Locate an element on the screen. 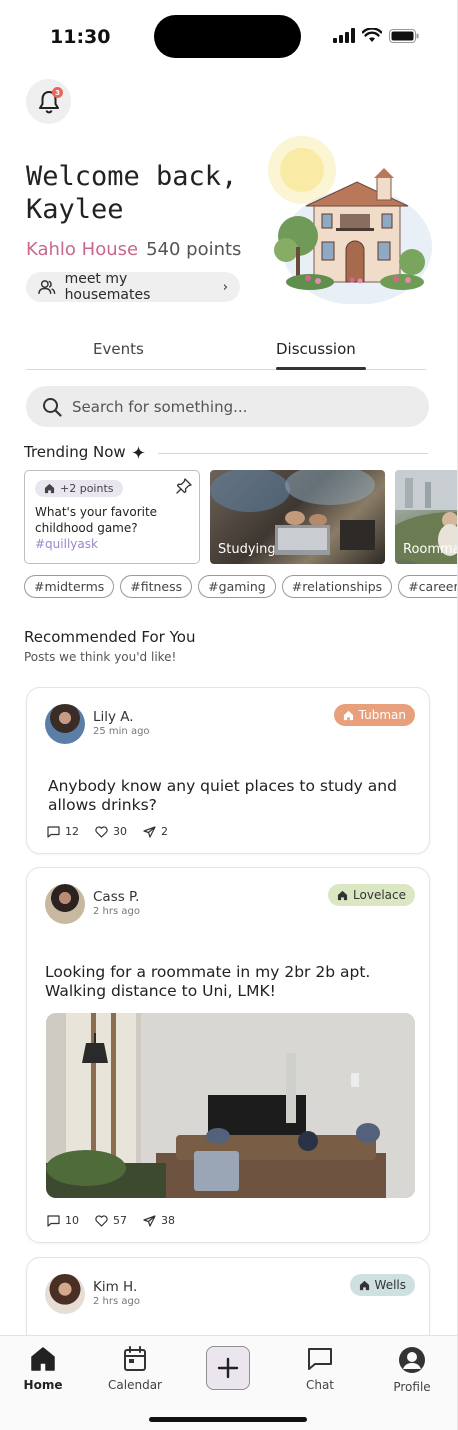 Image resolution: width=458 pixels, height=1430 pixels. meet-housemates-button: meet my housemates › is located at coordinates (133, 287).